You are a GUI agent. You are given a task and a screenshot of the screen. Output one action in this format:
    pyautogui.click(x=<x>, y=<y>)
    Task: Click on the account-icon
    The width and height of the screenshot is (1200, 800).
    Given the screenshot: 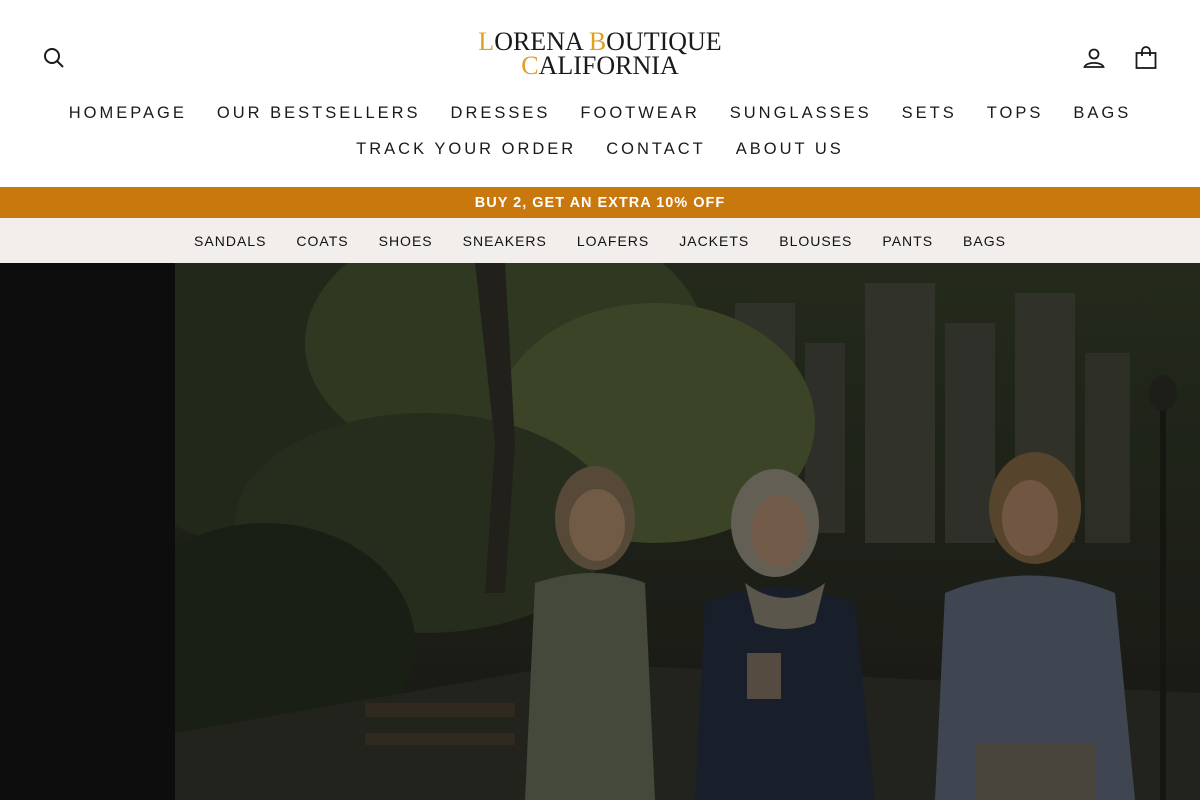 What is the action you would take?
    pyautogui.click(x=1094, y=58)
    